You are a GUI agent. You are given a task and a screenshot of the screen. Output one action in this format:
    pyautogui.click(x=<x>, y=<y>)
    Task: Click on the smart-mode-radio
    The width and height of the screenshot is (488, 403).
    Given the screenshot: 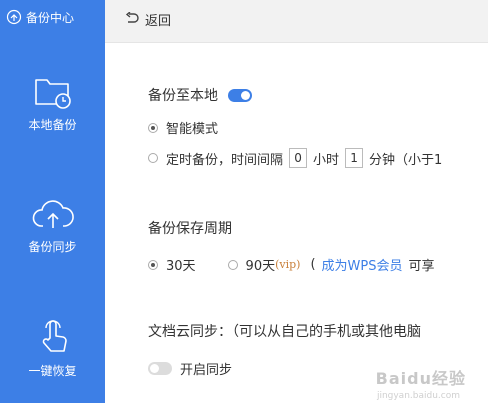 What is the action you would take?
    pyautogui.click(x=153, y=127)
    